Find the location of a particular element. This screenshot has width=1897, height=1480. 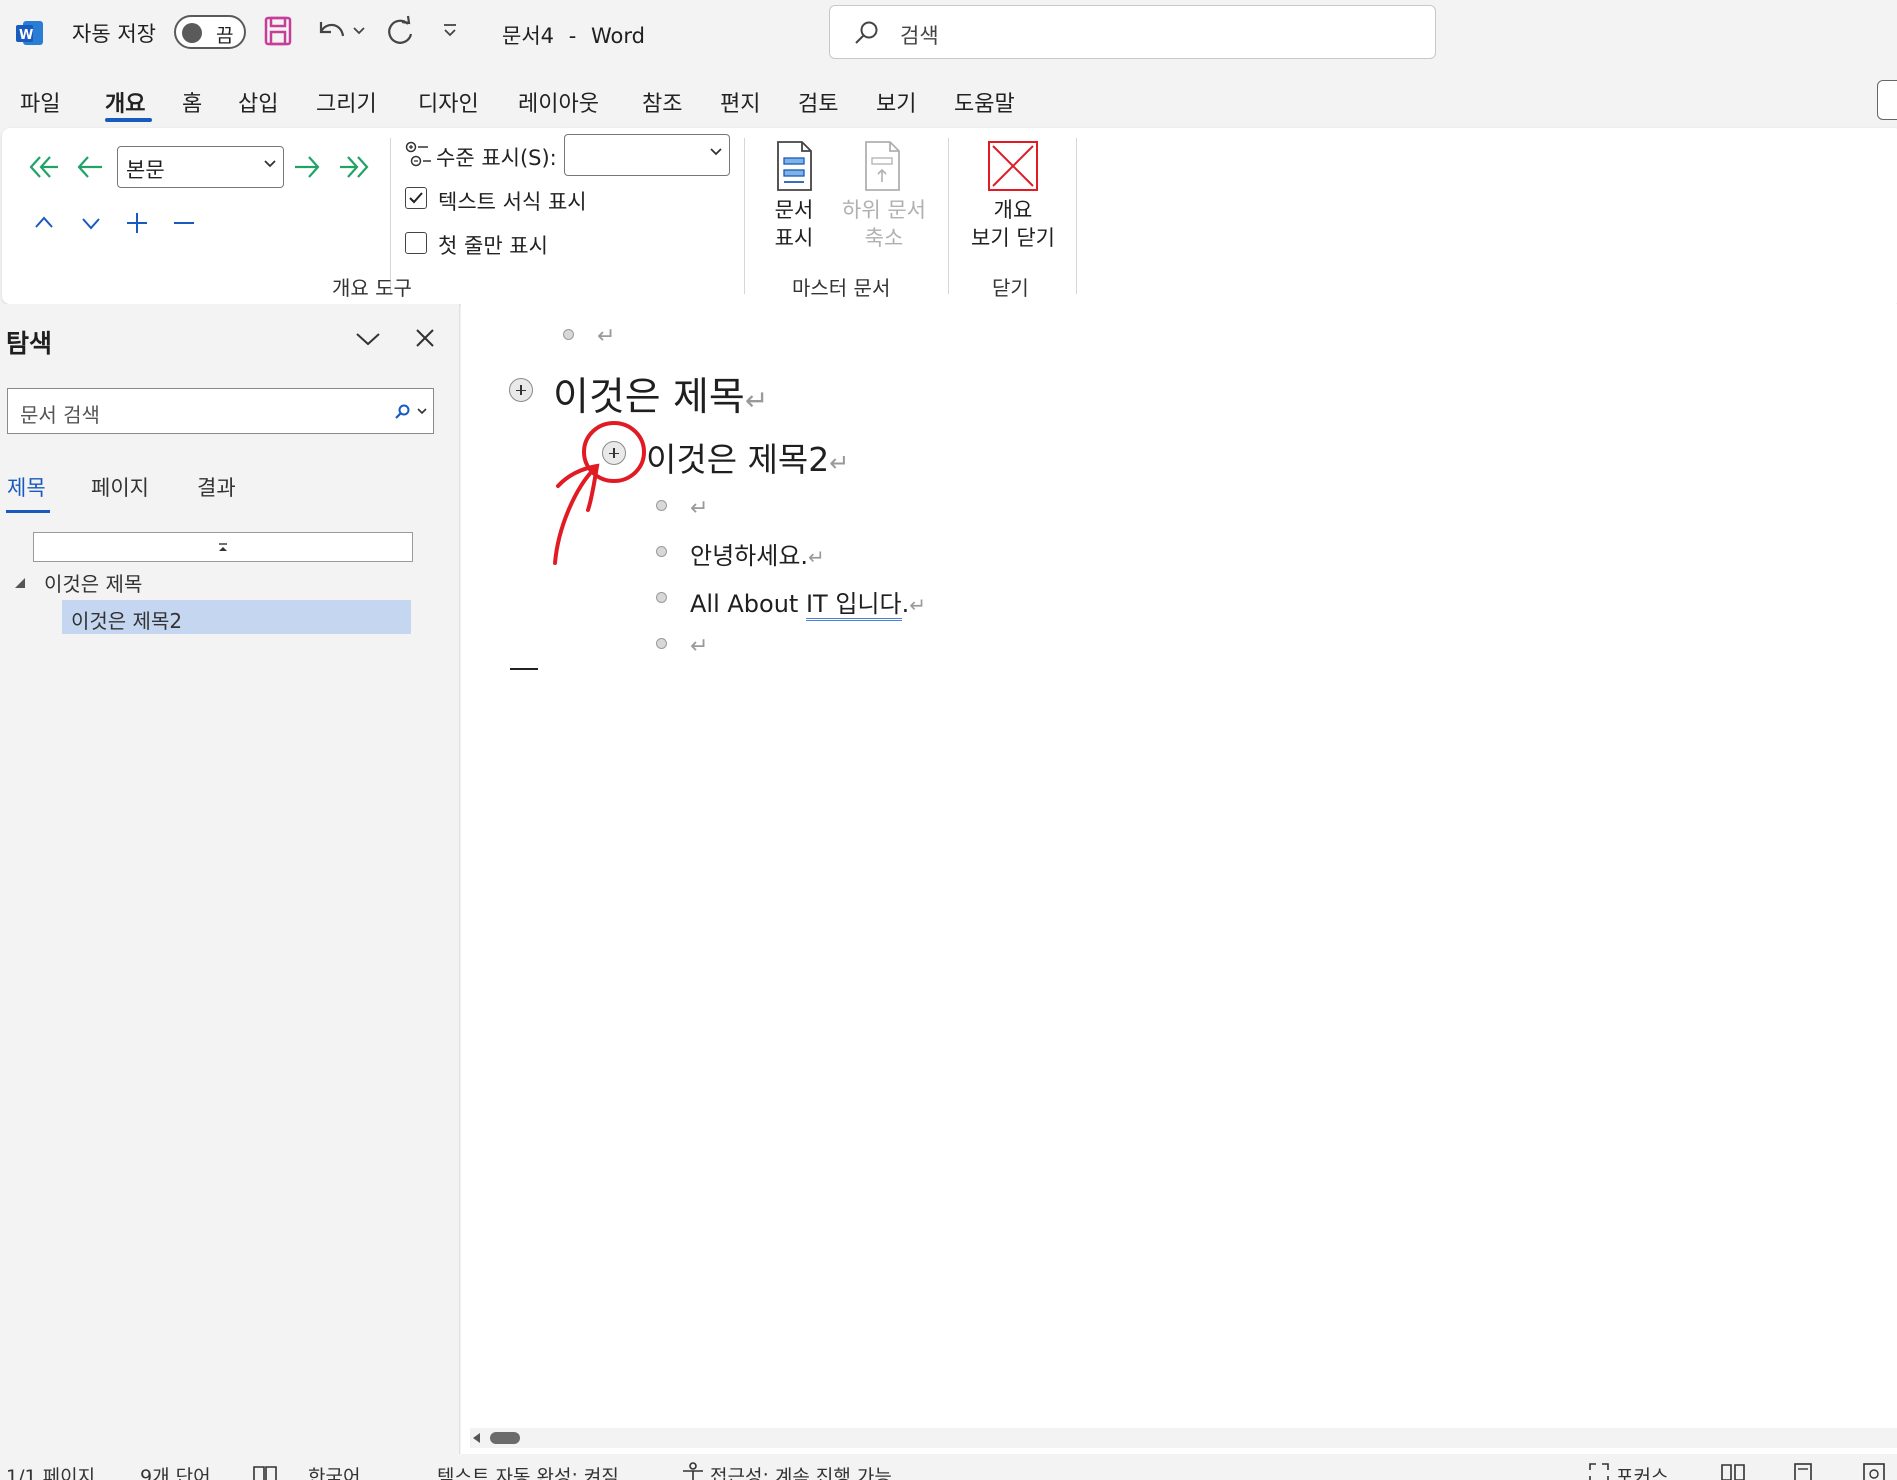

nav-heading-1: 이것은 제목 is located at coordinates (93, 582).